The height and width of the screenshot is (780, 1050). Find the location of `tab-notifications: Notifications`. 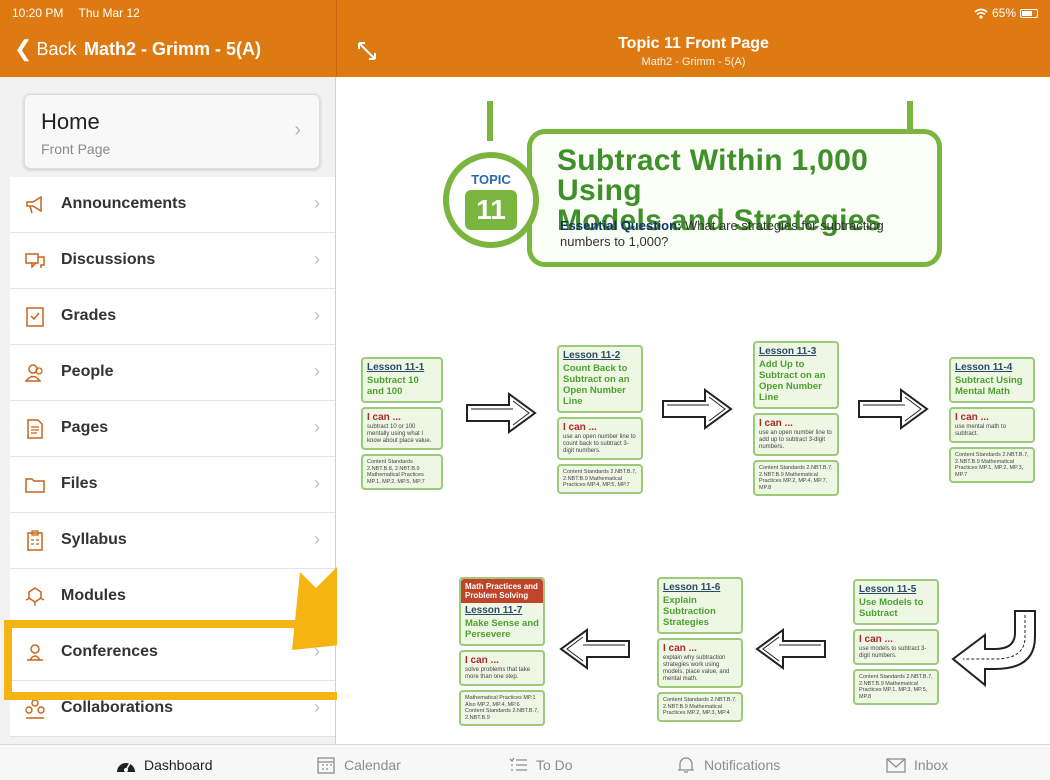

tab-notifications: Notifications is located at coordinates (728, 765).